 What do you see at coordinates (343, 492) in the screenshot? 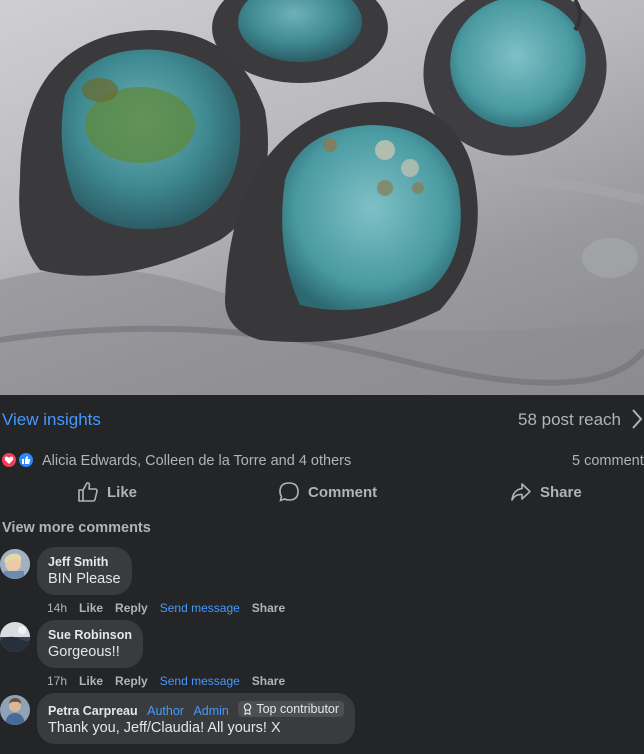
I see `comment-button-label: Comment` at bounding box center [343, 492].